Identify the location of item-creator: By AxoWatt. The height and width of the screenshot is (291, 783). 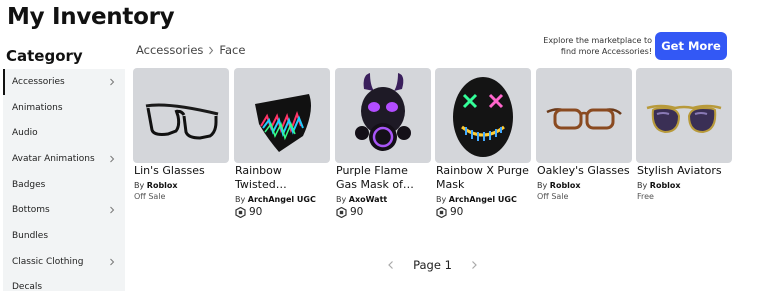
(362, 199).